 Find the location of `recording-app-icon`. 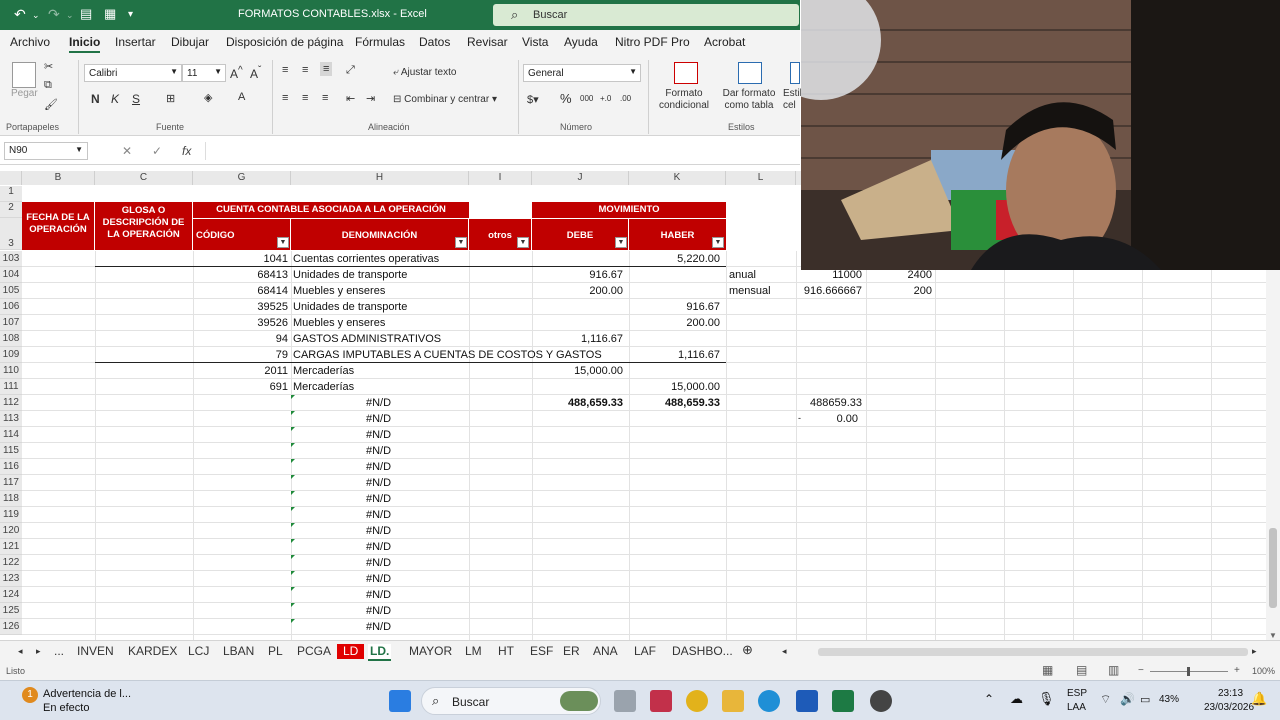

recording-app-icon is located at coordinates (881, 701).